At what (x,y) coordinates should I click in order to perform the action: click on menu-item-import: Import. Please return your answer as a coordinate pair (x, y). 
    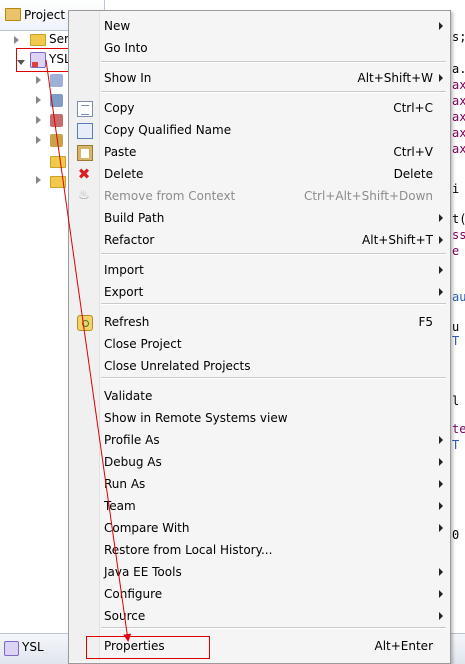
    Looking at the image, I should click on (259, 270).